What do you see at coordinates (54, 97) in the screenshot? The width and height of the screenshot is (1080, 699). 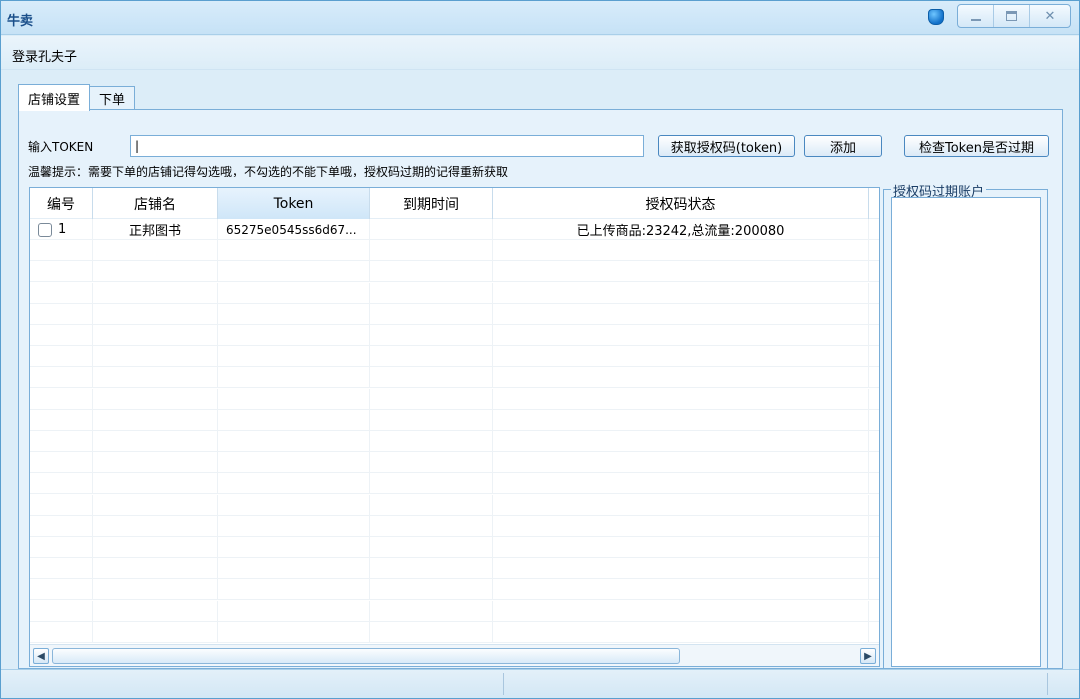 I see `tab-shop-settings: 店铺设置` at bounding box center [54, 97].